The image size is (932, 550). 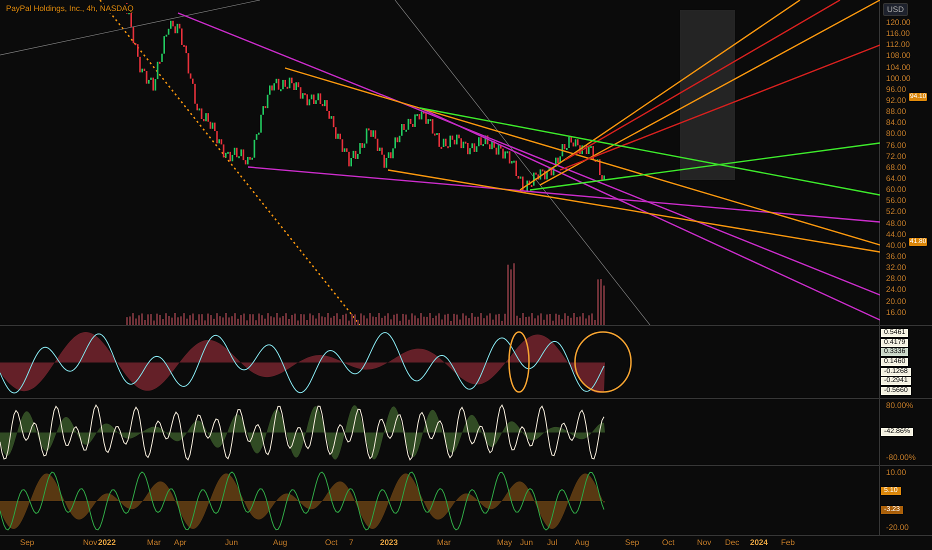 I want to click on price-label: 116.00, so click(x=898, y=34).